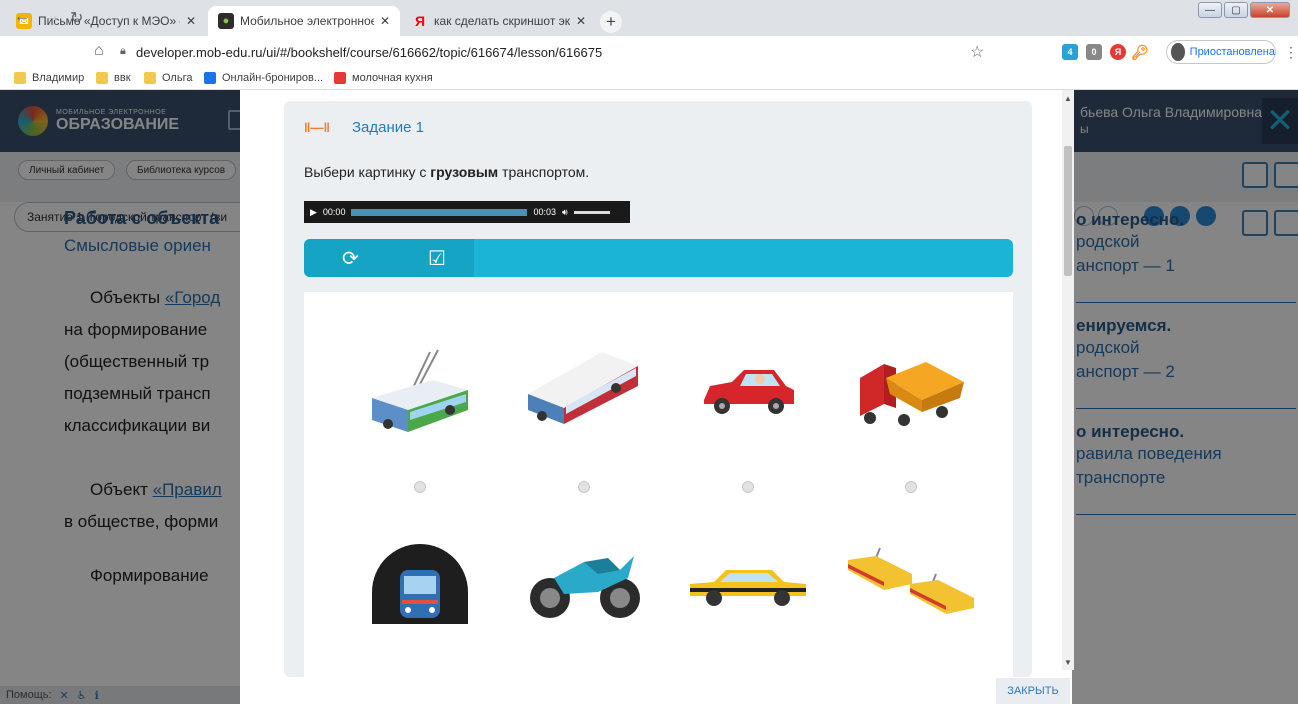  Describe the element at coordinates (748, 392) in the screenshot. I see `car-image` at that location.